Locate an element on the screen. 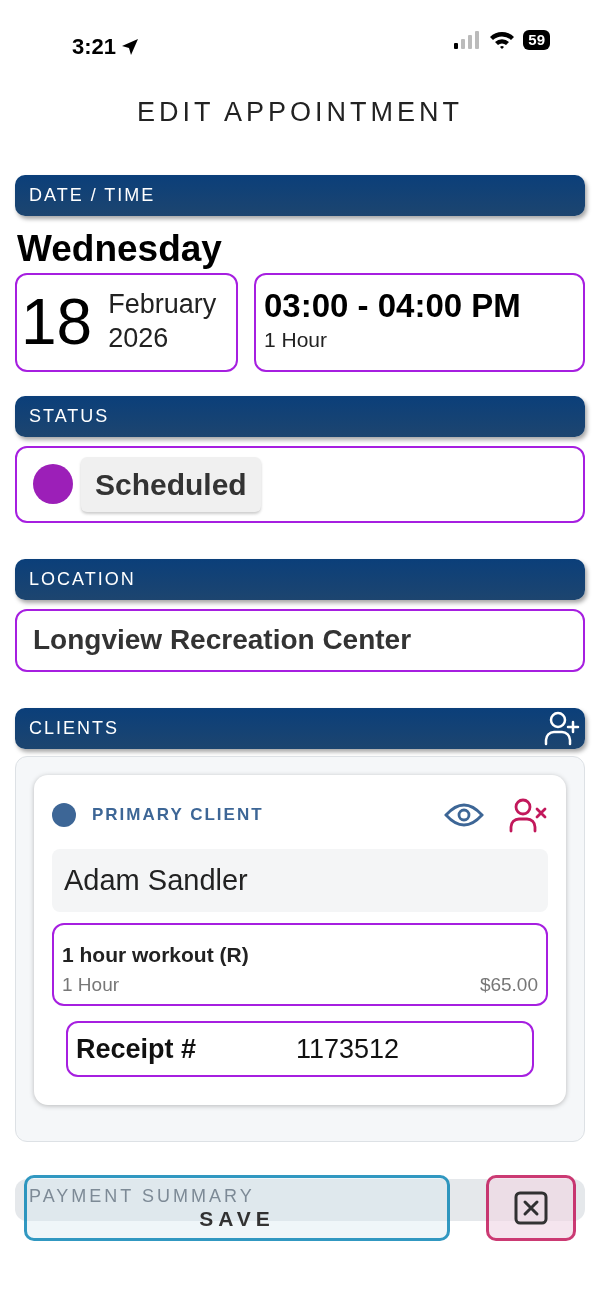 The width and height of the screenshot is (600, 1299). section-title: LOCATION is located at coordinates (82, 579).